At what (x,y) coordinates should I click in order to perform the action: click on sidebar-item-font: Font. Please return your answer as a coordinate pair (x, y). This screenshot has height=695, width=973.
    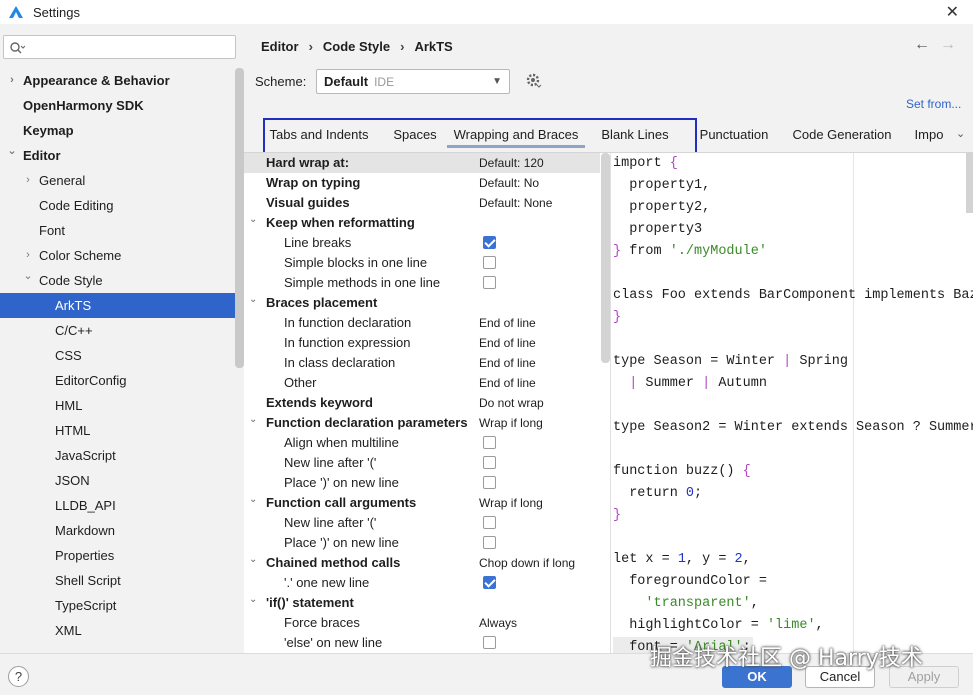
    Looking at the image, I should click on (122, 230).